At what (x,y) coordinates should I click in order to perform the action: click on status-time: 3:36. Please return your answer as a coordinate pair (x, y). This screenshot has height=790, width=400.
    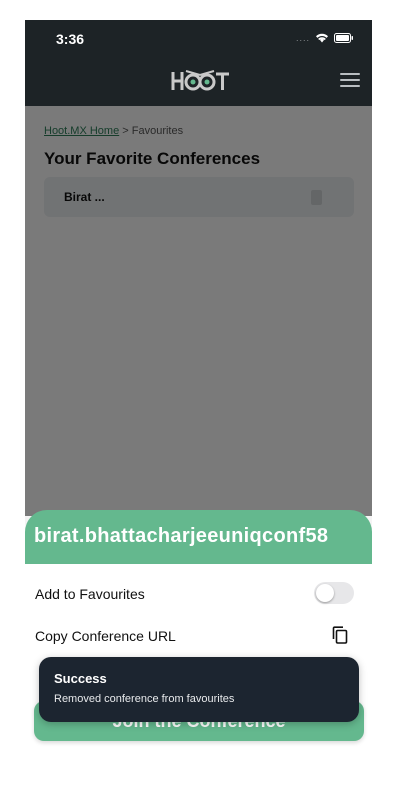
    Looking at the image, I should click on (70, 39).